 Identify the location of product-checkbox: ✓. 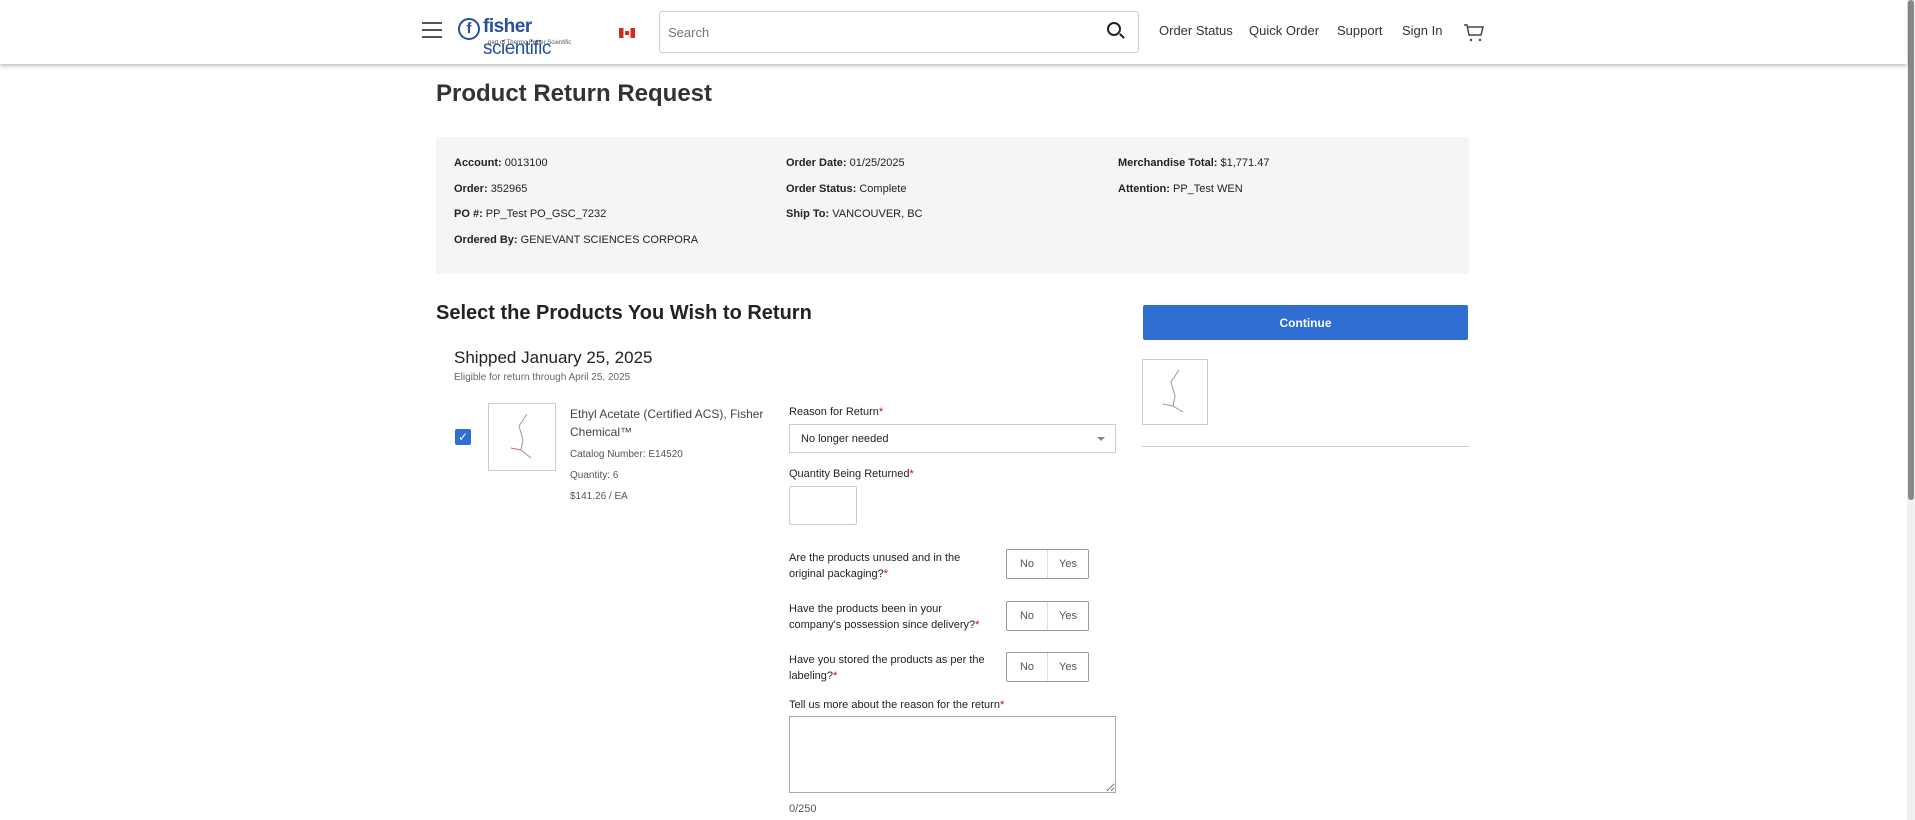
(463, 437).